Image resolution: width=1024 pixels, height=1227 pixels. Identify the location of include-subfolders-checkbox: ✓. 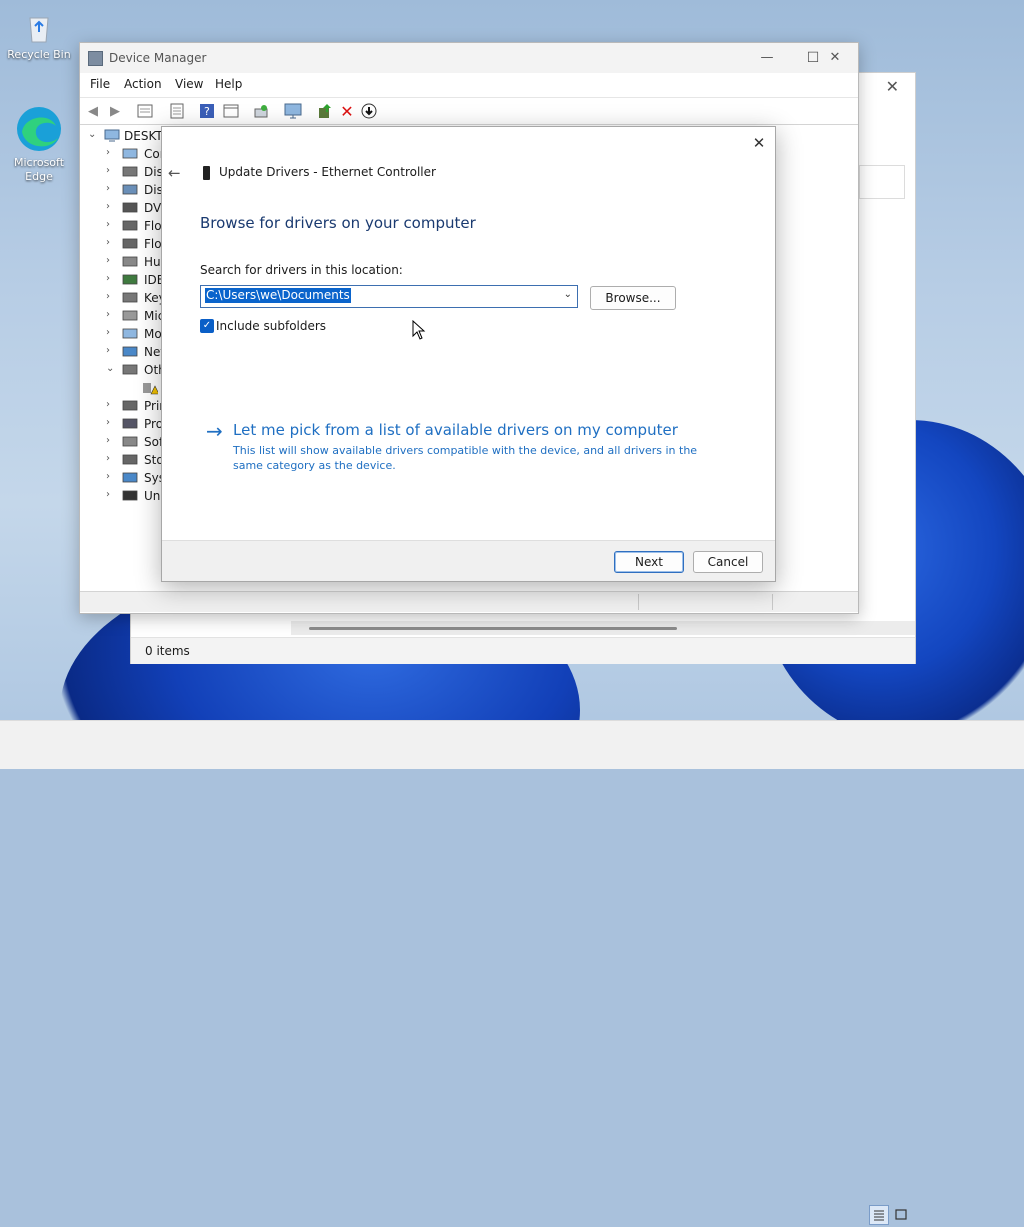
(207, 326).